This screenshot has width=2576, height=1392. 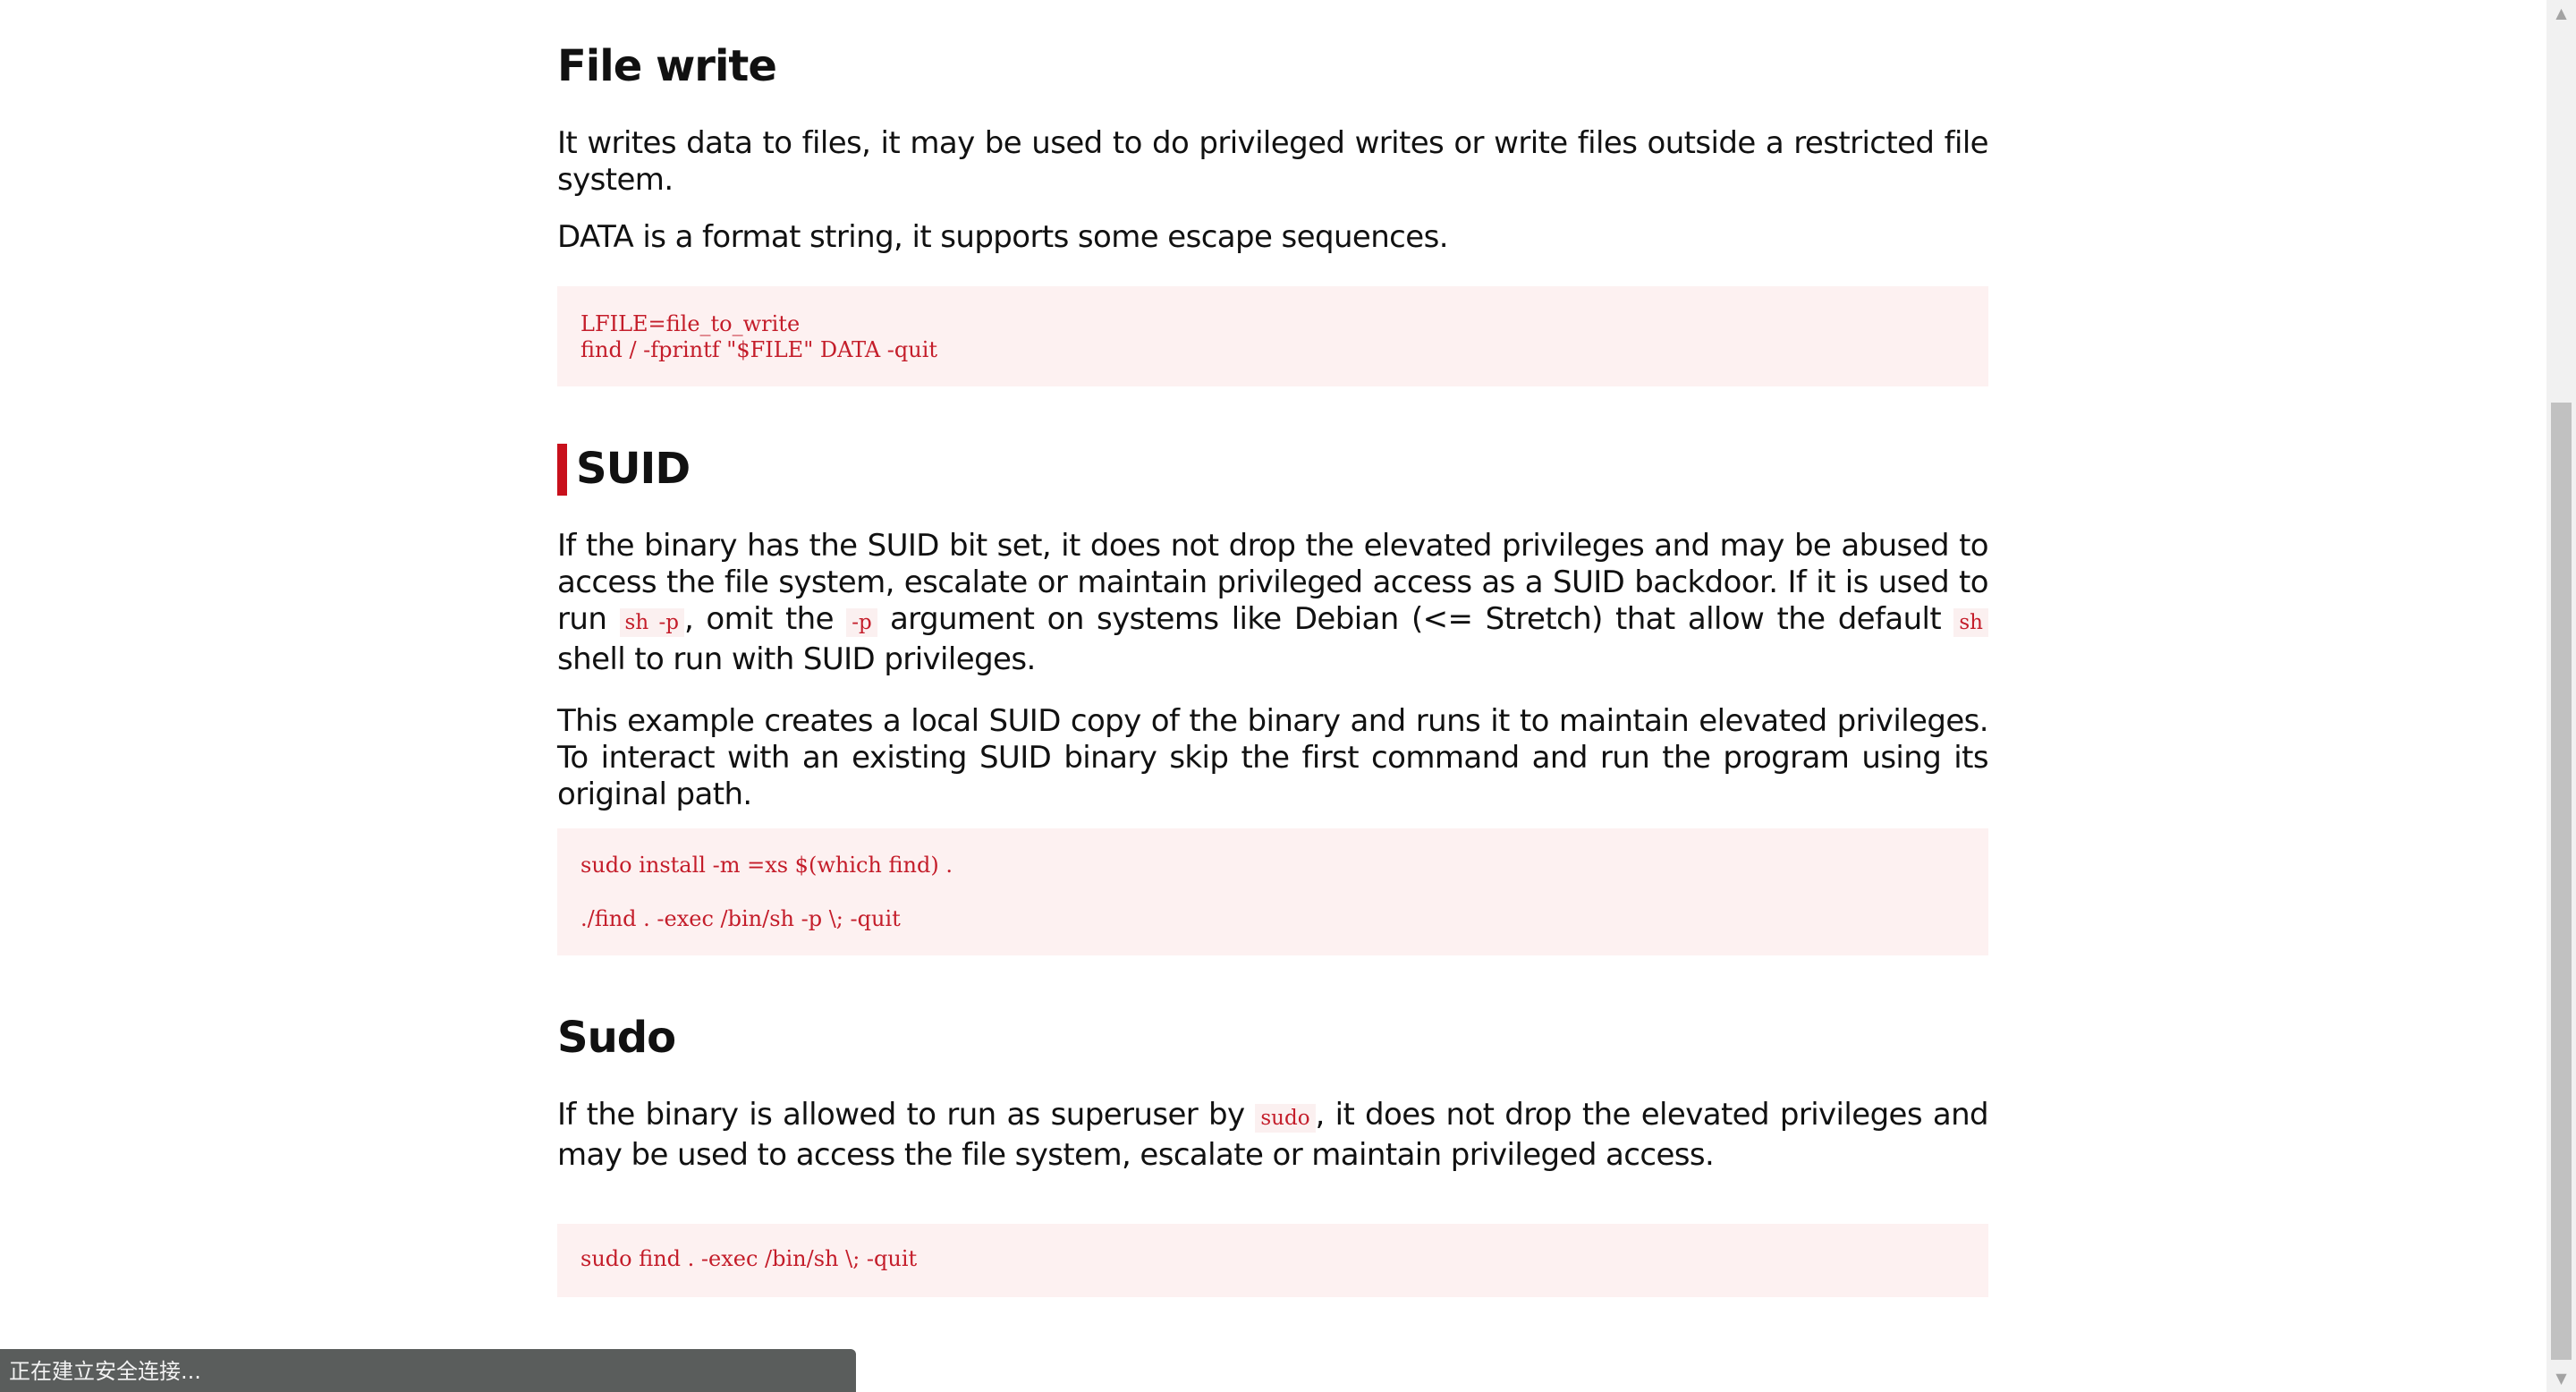 What do you see at coordinates (766, 865) in the screenshot?
I see `code-line: sudo install -m =xs $(which find) .` at bounding box center [766, 865].